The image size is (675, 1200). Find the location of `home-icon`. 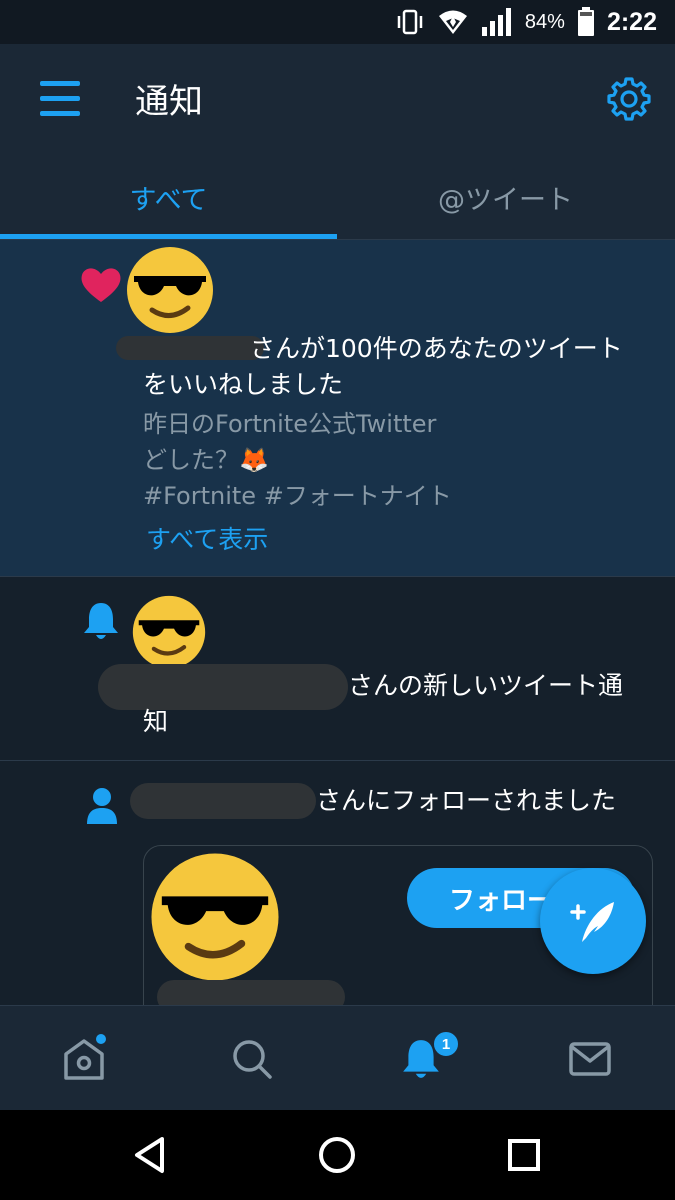

home-icon is located at coordinates (85, 1056).